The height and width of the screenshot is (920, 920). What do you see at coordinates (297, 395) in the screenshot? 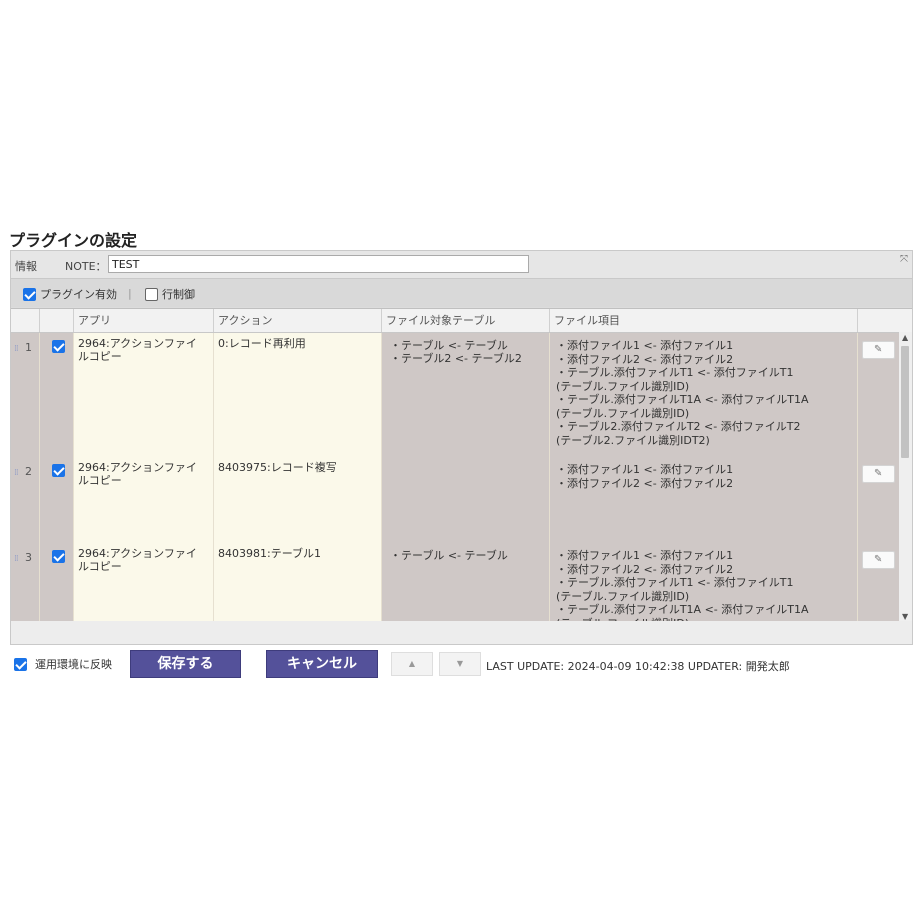
I see `action-cell: 0:レコード再利用` at bounding box center [297, 395].